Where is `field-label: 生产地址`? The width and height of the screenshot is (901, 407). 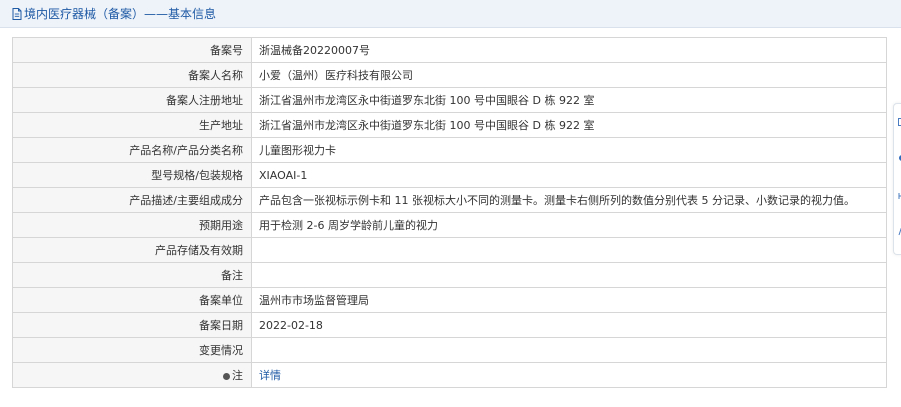 field-label: 生产地址 is located at coordinates (132, 125).